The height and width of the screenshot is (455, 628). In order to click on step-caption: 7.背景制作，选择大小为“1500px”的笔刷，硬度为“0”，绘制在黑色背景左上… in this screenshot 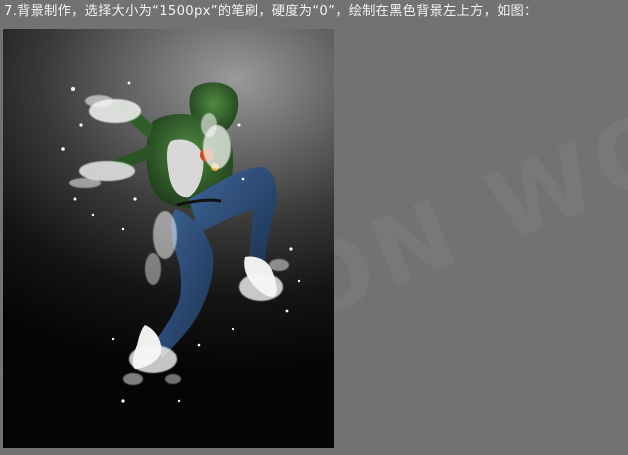, I will do `click(271, 11)`.